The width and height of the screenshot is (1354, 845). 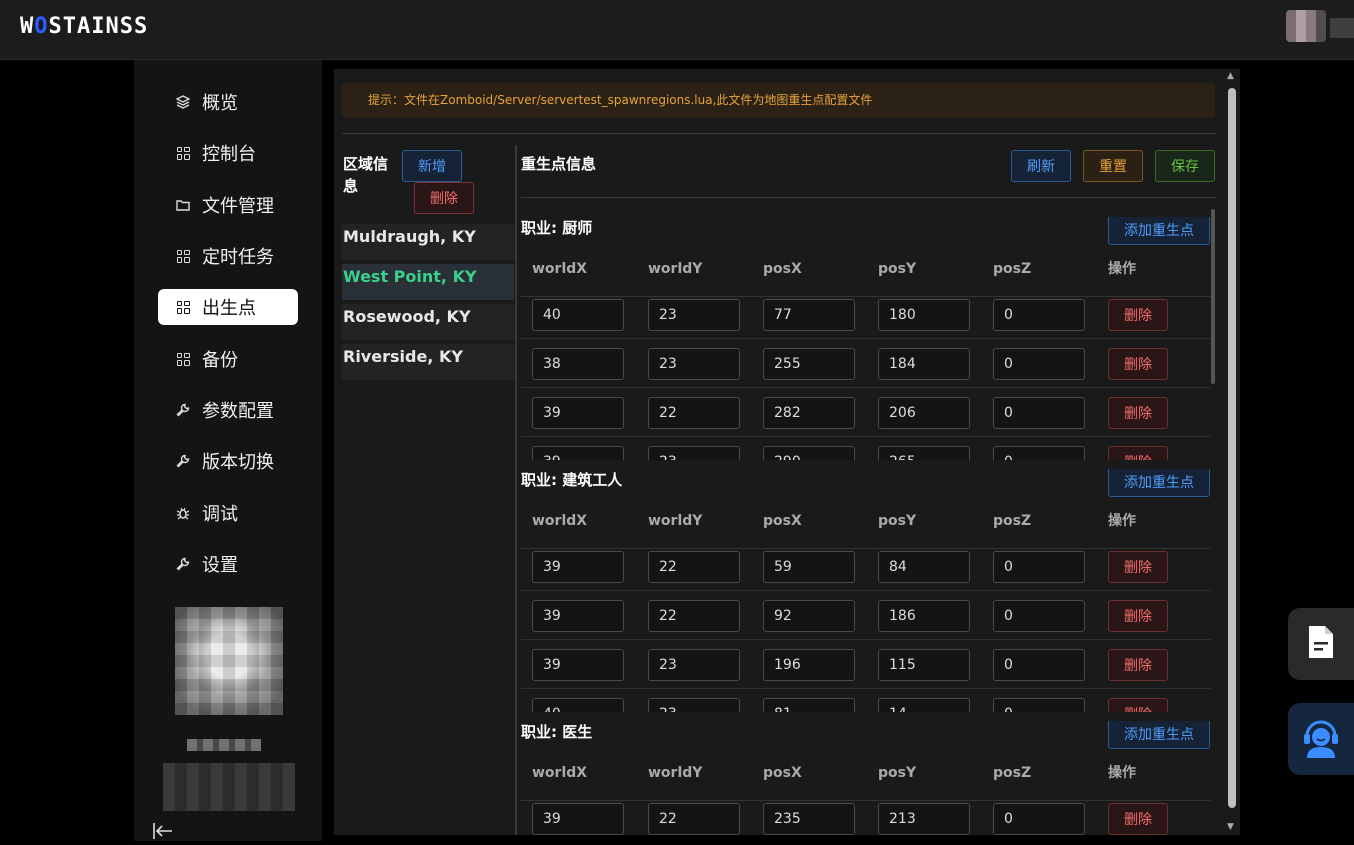 What do you see at coordinates (809, 315) in the screenshot?
I see `posx-input: 77` at bounding box center [809, 315].